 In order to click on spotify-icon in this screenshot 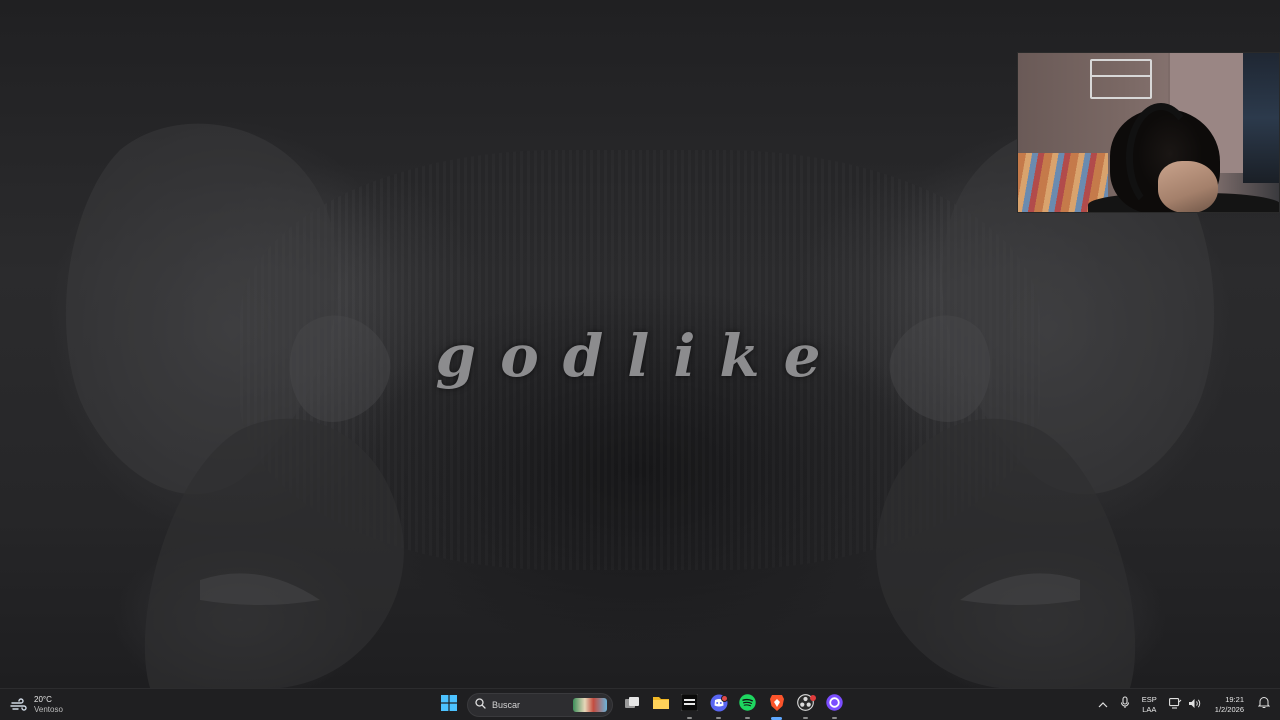, I will do `click(747, 705)`.